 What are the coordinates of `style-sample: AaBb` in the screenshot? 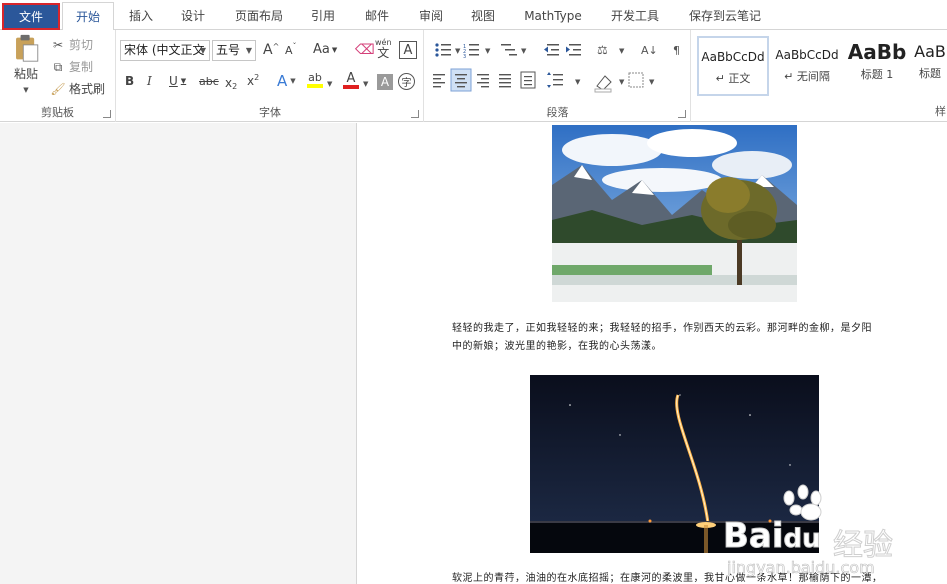 It's located at (877, 52).